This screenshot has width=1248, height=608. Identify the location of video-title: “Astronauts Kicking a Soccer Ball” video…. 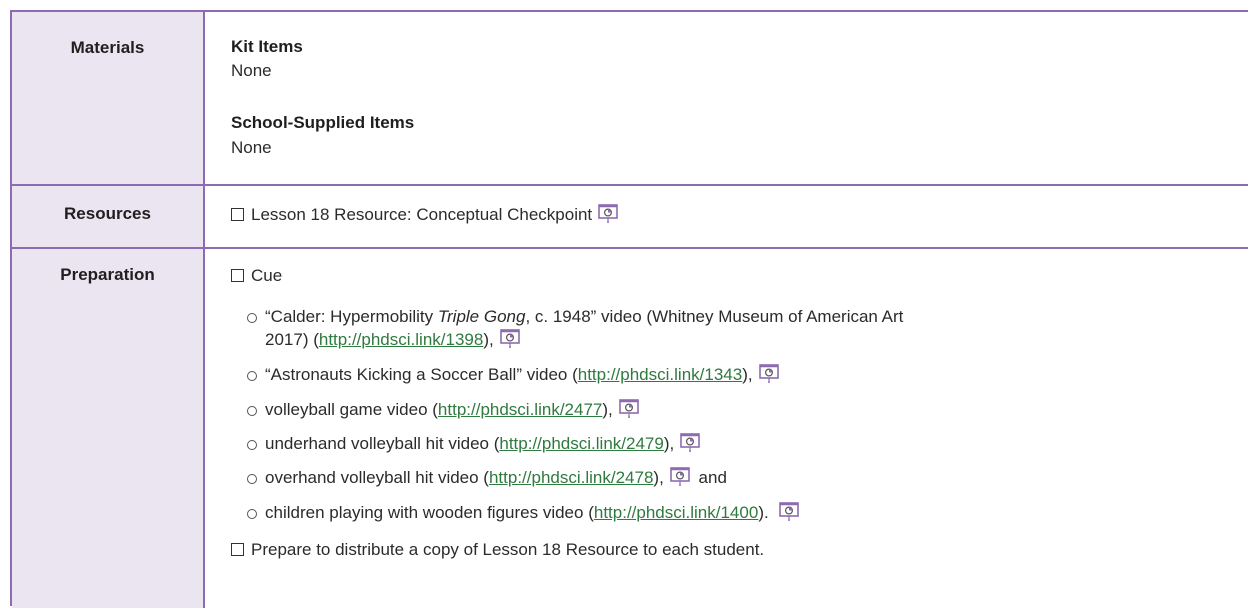
(421, 374).